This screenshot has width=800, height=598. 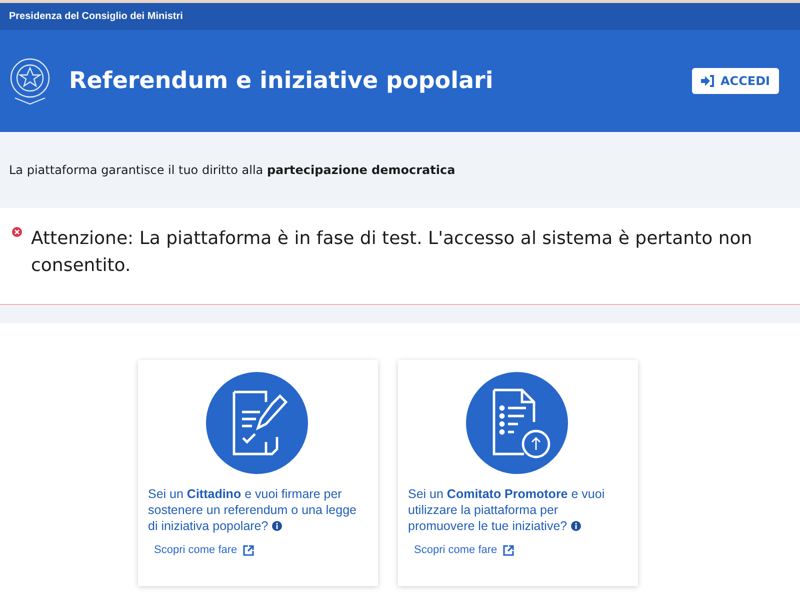 I want to click on signing-document-icon, so click(x=257, y=423).